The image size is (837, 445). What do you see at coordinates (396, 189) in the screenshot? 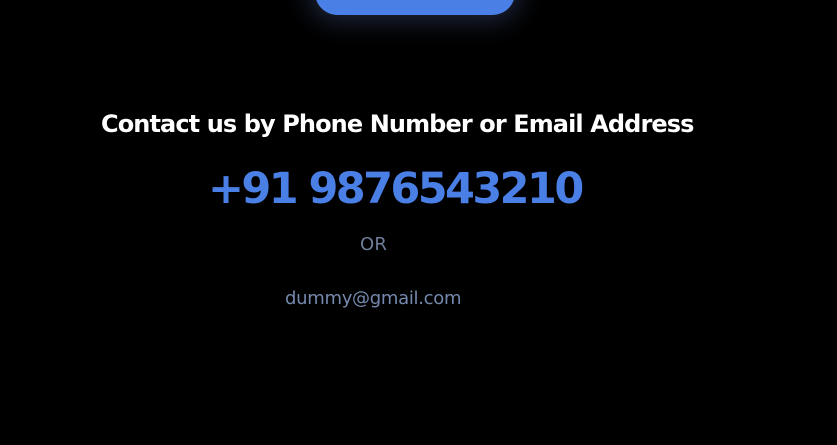
I see `phone-number-link: +91 9876543210` at bounding box center [396, 189].